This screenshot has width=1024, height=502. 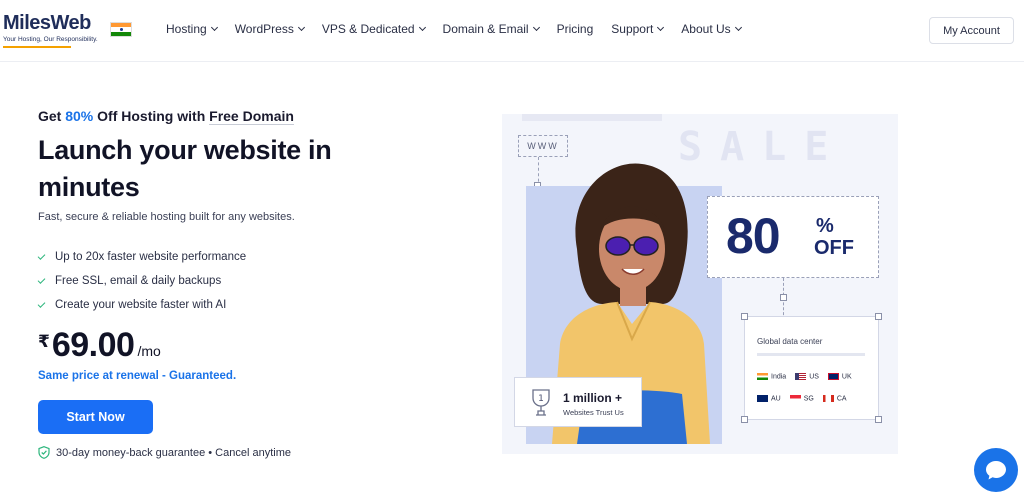 What do you see at coordinates (790, 341) in the screenshot?
I see `data-center-title: Global data center` at bounding box center [790, 341].